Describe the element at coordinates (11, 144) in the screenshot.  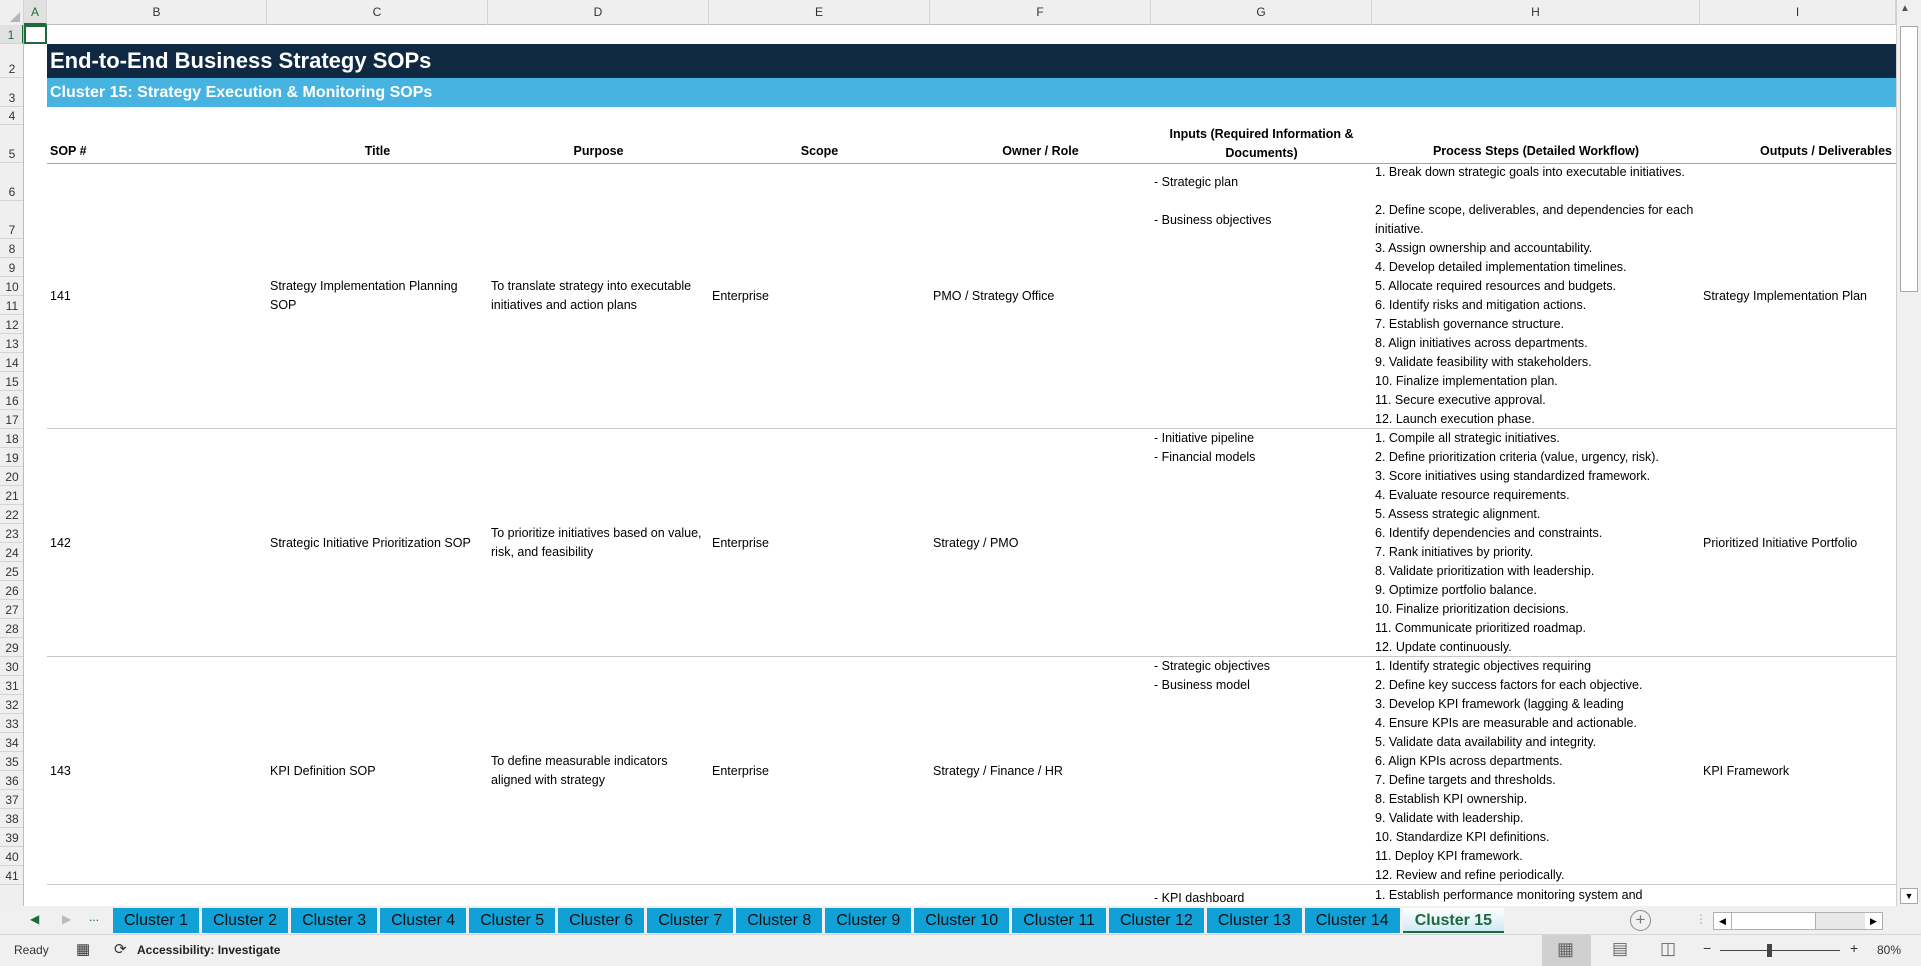
I see `row-header-5: 5` at that location.